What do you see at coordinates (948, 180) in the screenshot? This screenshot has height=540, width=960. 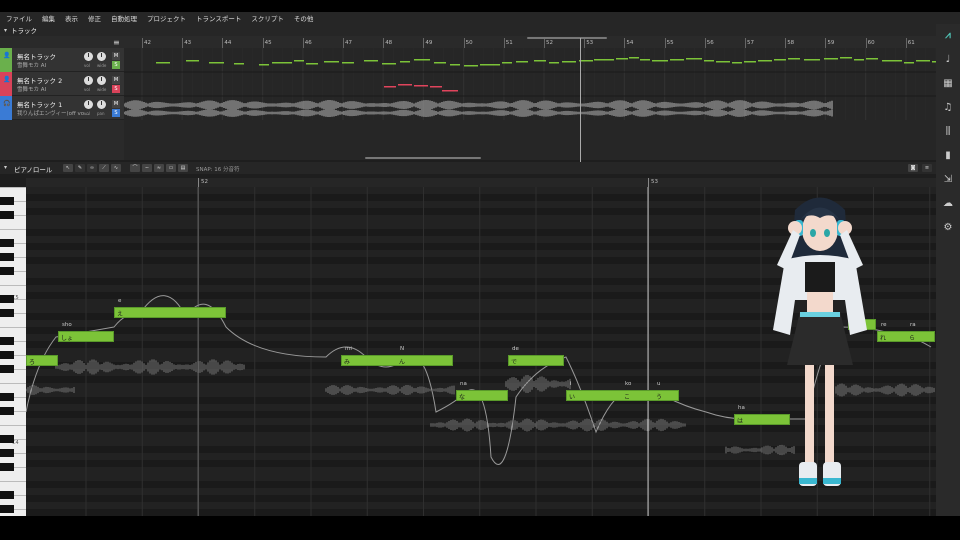 I see `export-icon: ⇲` at bounding box center [948, 180].